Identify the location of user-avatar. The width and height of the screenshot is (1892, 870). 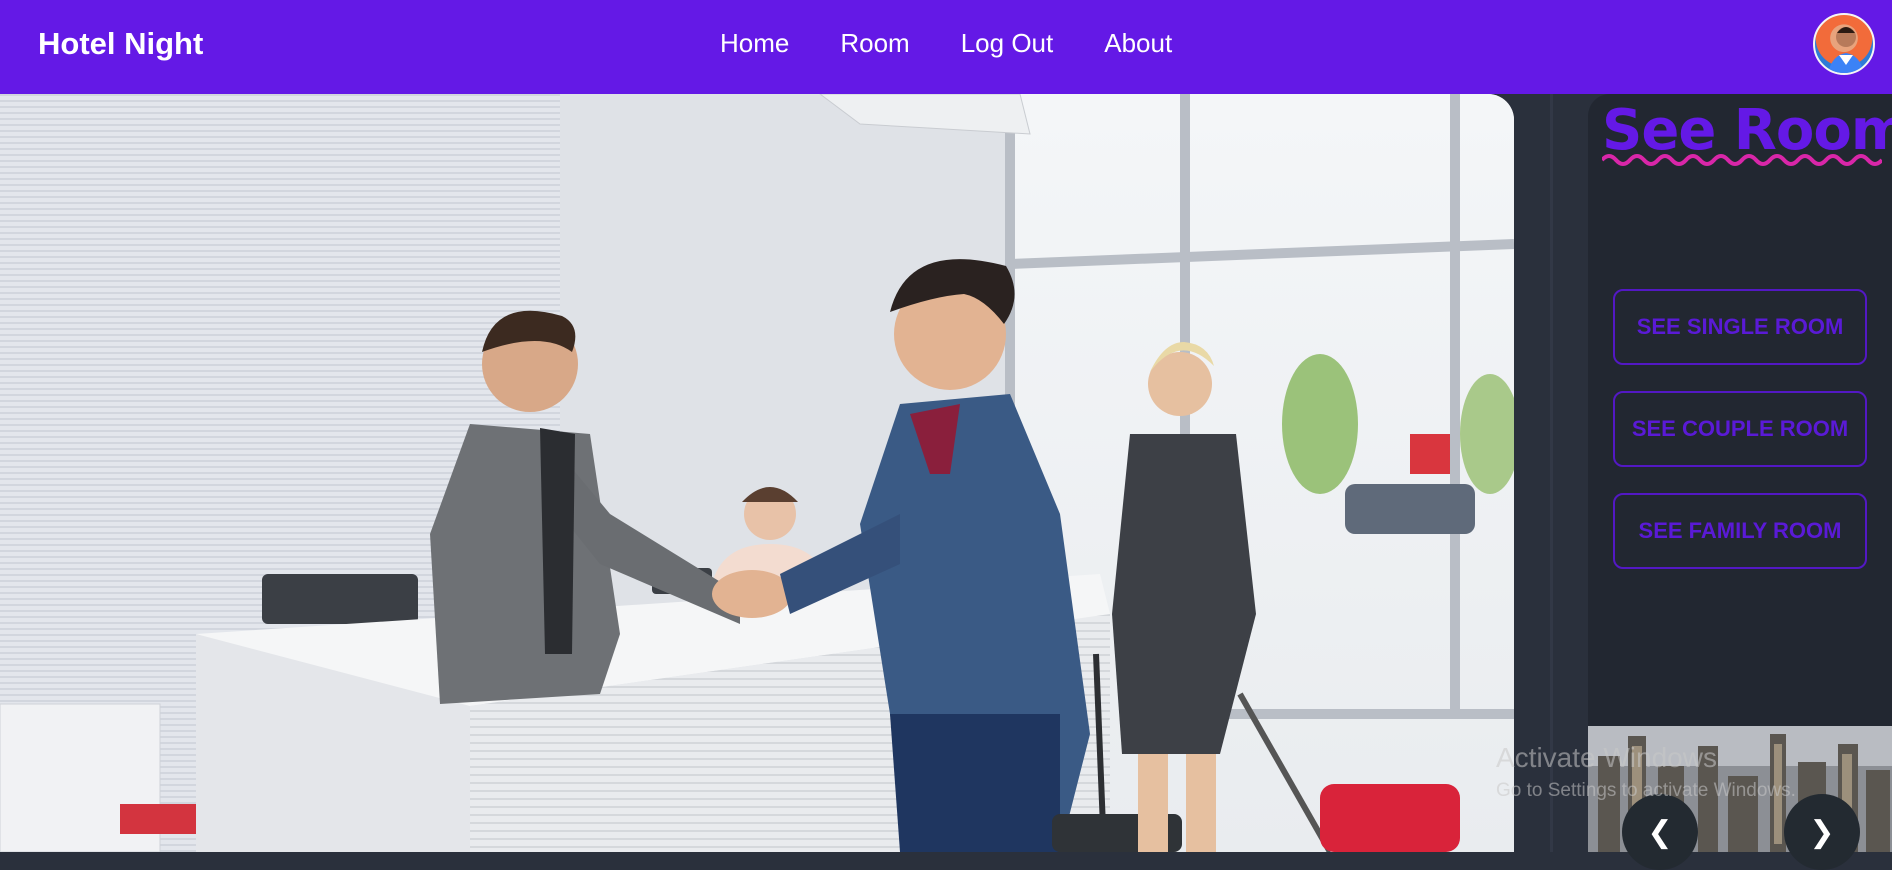
(1844, 44).